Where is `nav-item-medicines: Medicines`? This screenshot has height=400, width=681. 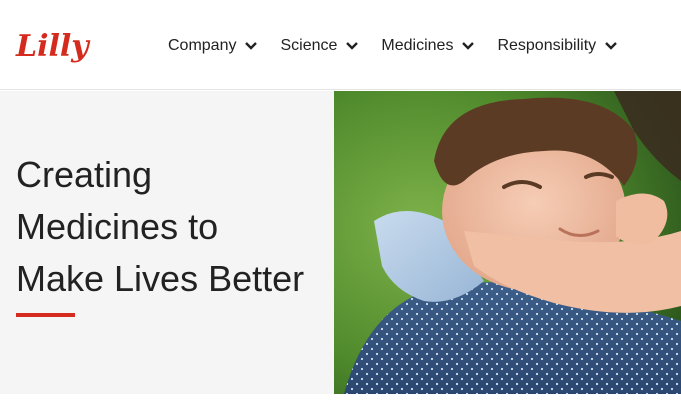
nav-item-medicines: Medicines is located at coordinates (428, 46).